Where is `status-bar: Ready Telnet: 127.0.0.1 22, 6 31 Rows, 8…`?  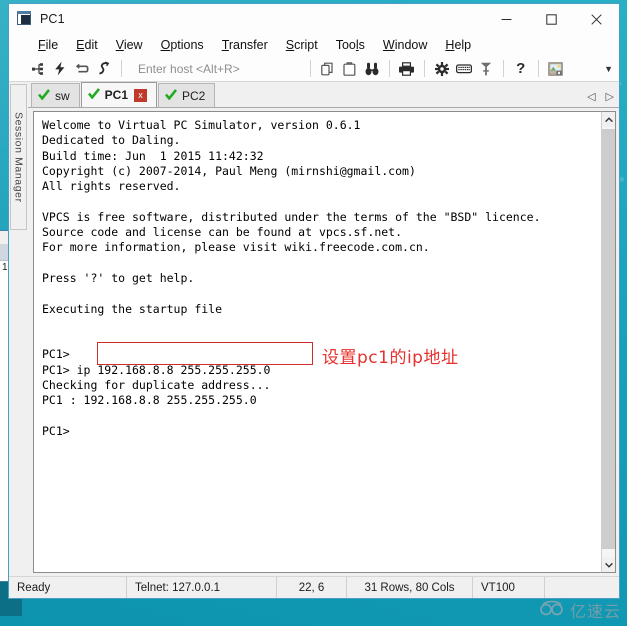 status-bar: Ready Telnet: 127.0.0.1 22, 6 31 Rows, 8… is located at coordinates (314, 587).